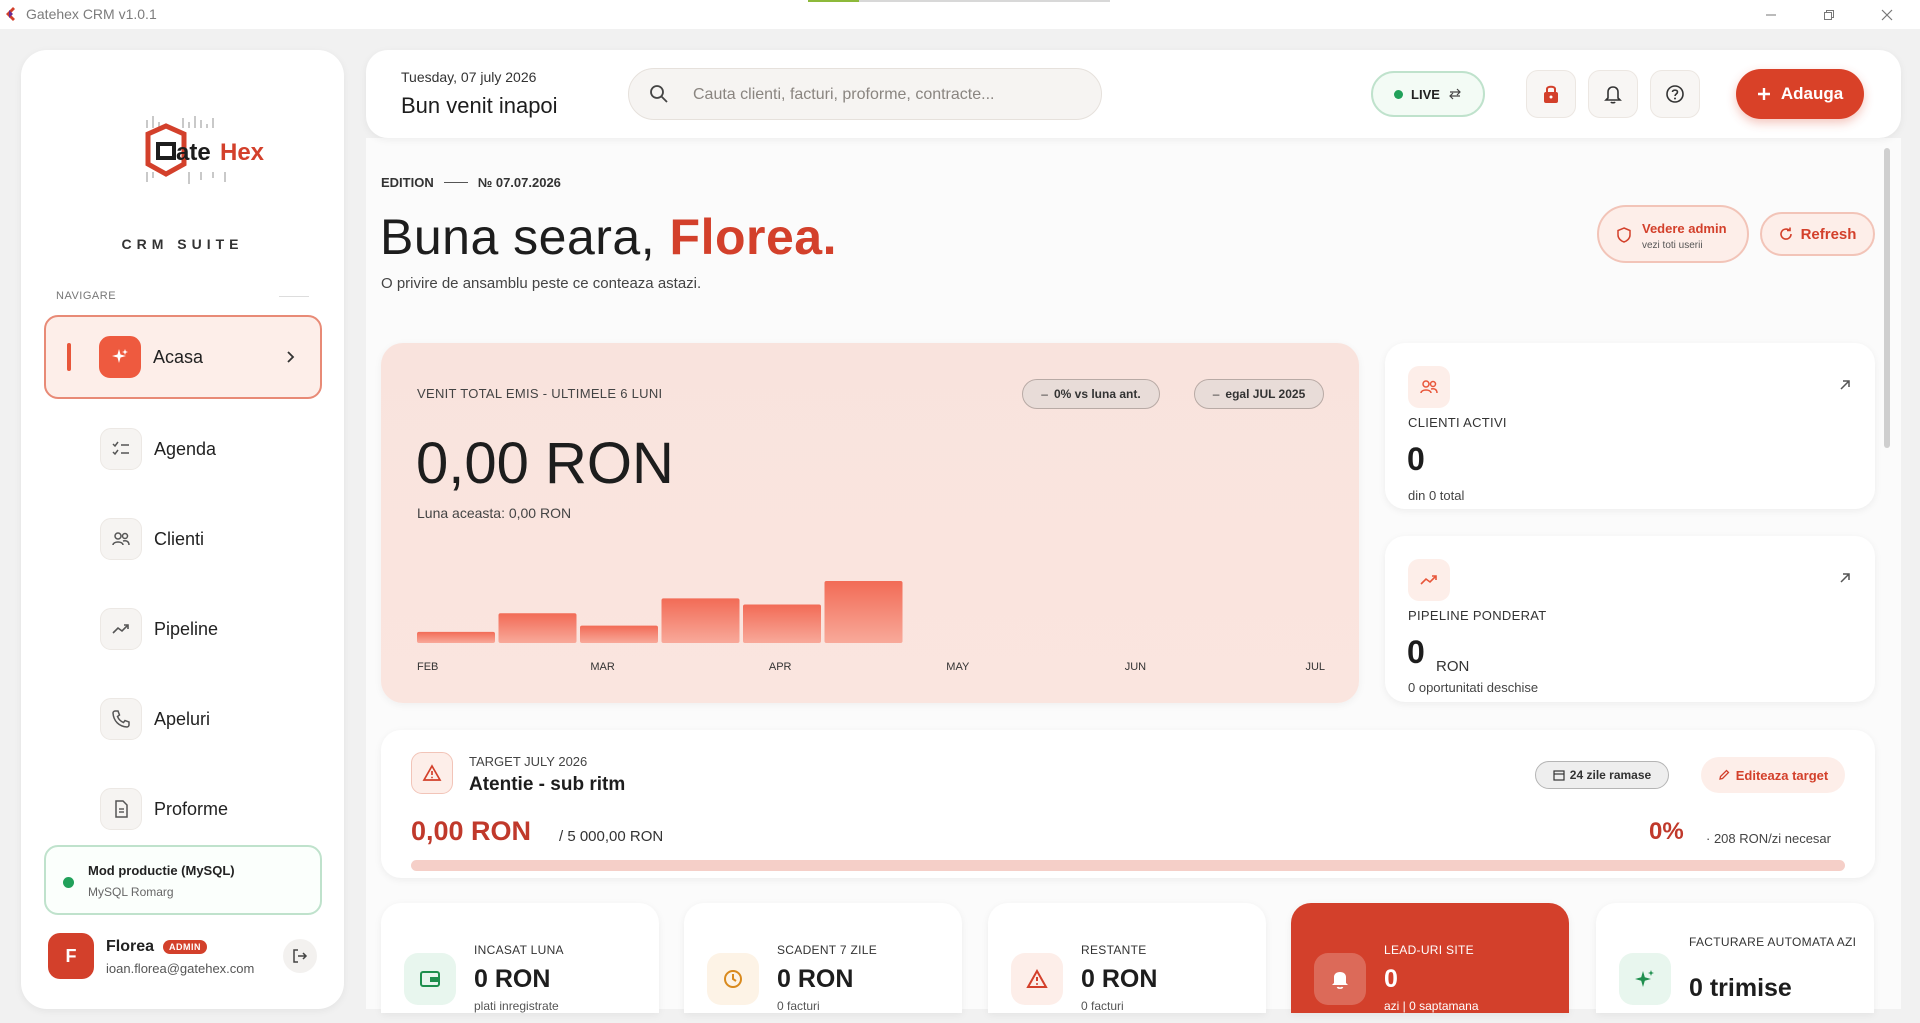  I want to click on x-tick-label: JUL, so click(1315, 667).